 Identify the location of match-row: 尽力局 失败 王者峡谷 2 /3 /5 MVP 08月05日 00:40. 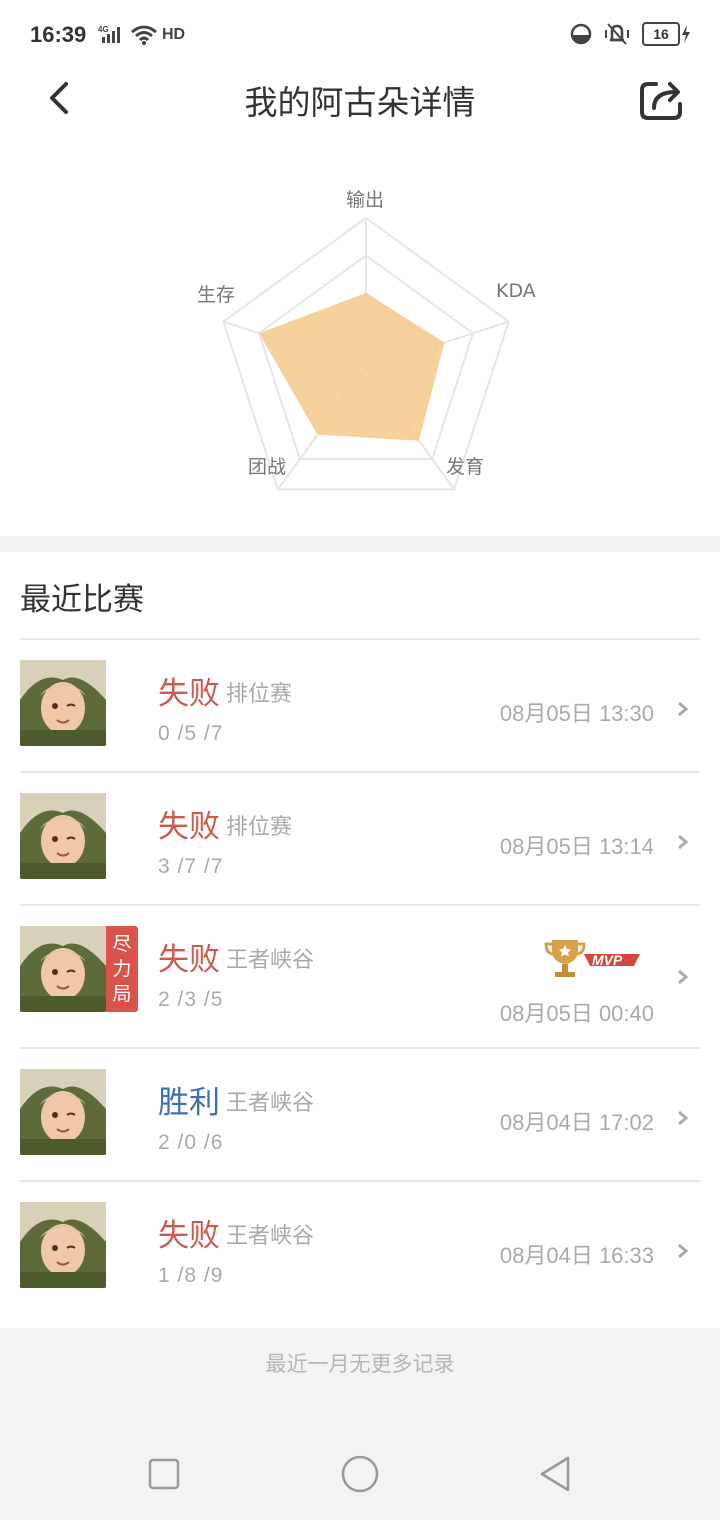
(360, 975).